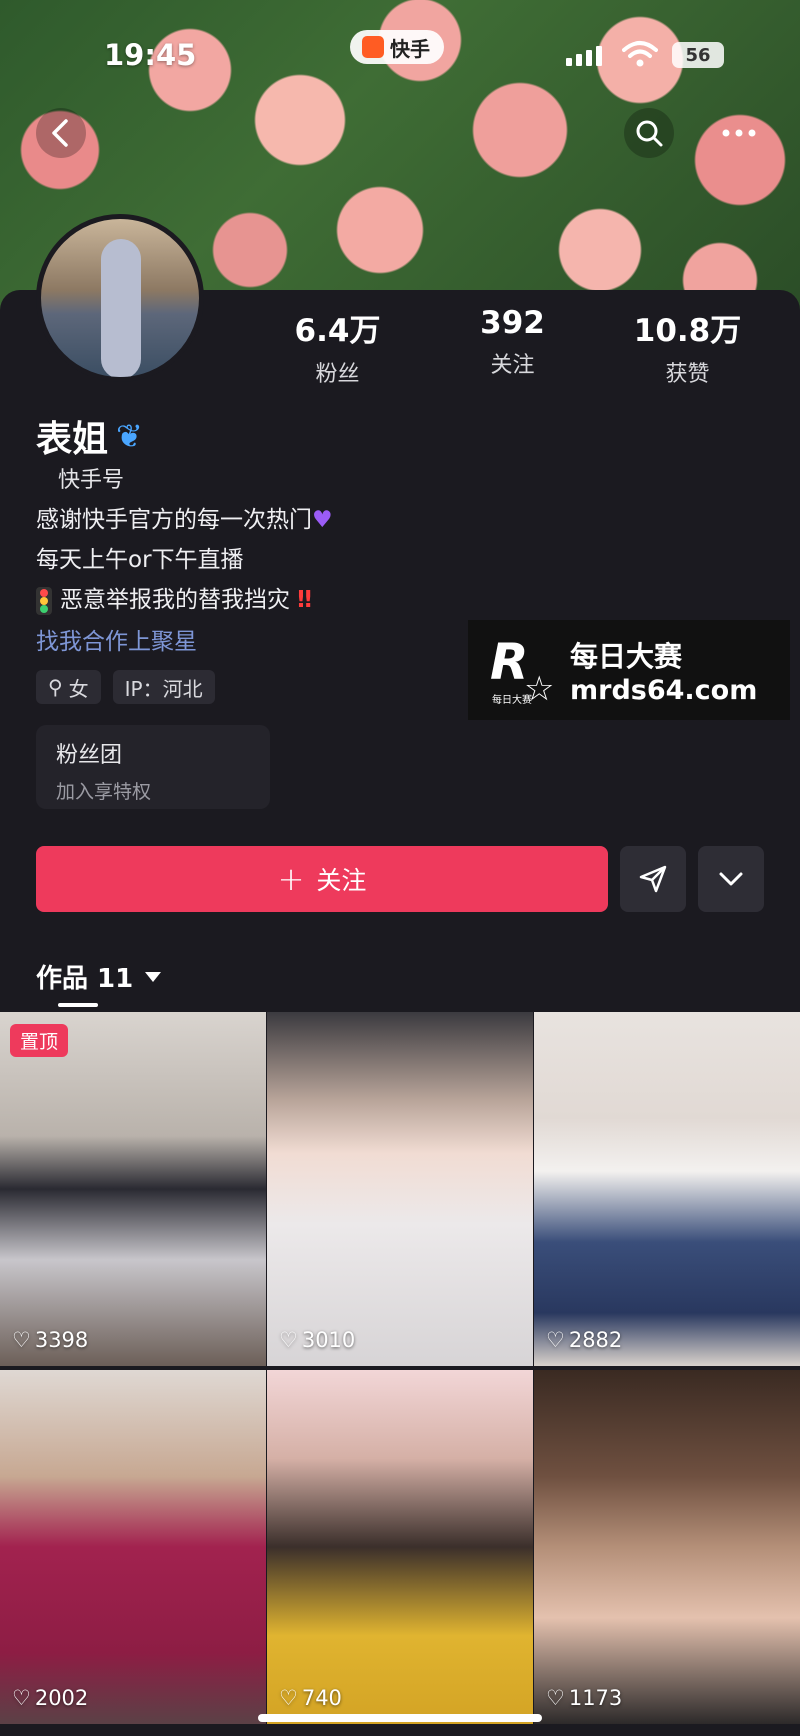 Image resolution: width=800 pixels, height=1736 pixels. What do you see at coordinates (341, 880) in the screenshot?
I see `follow-label: 关注` at bounding box center [341, 880].